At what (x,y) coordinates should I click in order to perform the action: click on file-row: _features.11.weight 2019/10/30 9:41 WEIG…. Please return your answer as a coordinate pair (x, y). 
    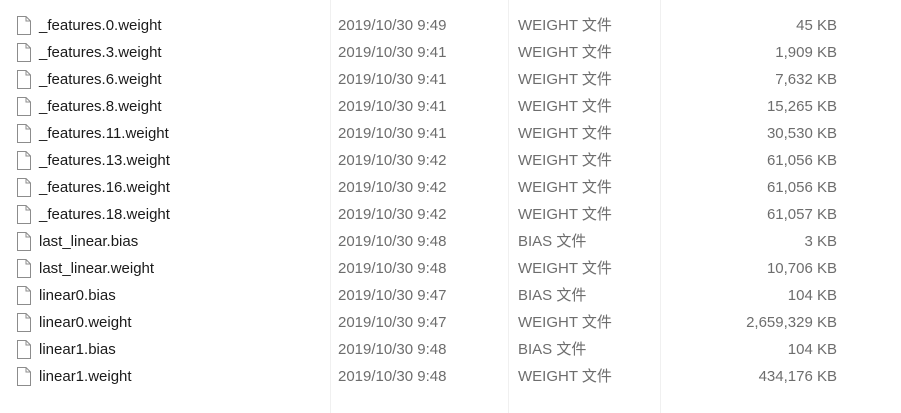
    Looking at the image, I should click on (450, 133).